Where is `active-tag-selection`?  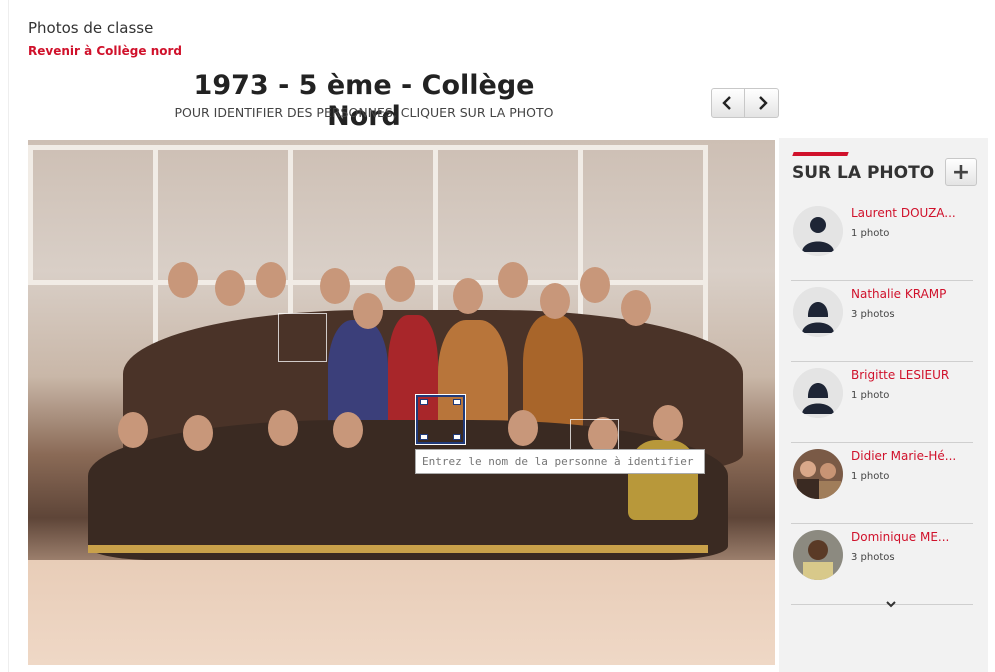
active-tag-selection is located at coordinates (440, 419).